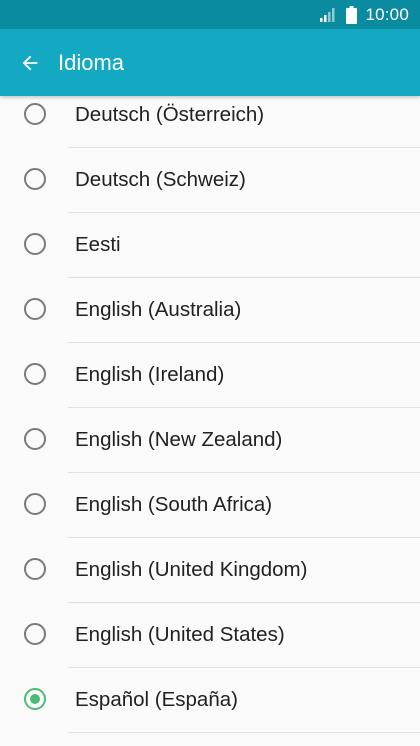  I want to click on language-item: English (Ireland), so click(210, 375).